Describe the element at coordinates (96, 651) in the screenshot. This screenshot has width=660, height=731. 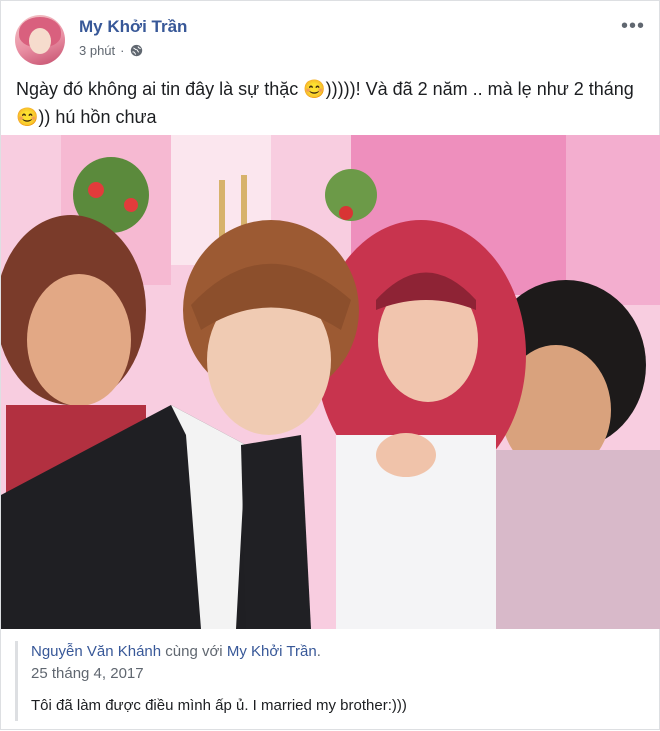
I see `shared-author-link: Nguyễn Văn Khánh` at that location.